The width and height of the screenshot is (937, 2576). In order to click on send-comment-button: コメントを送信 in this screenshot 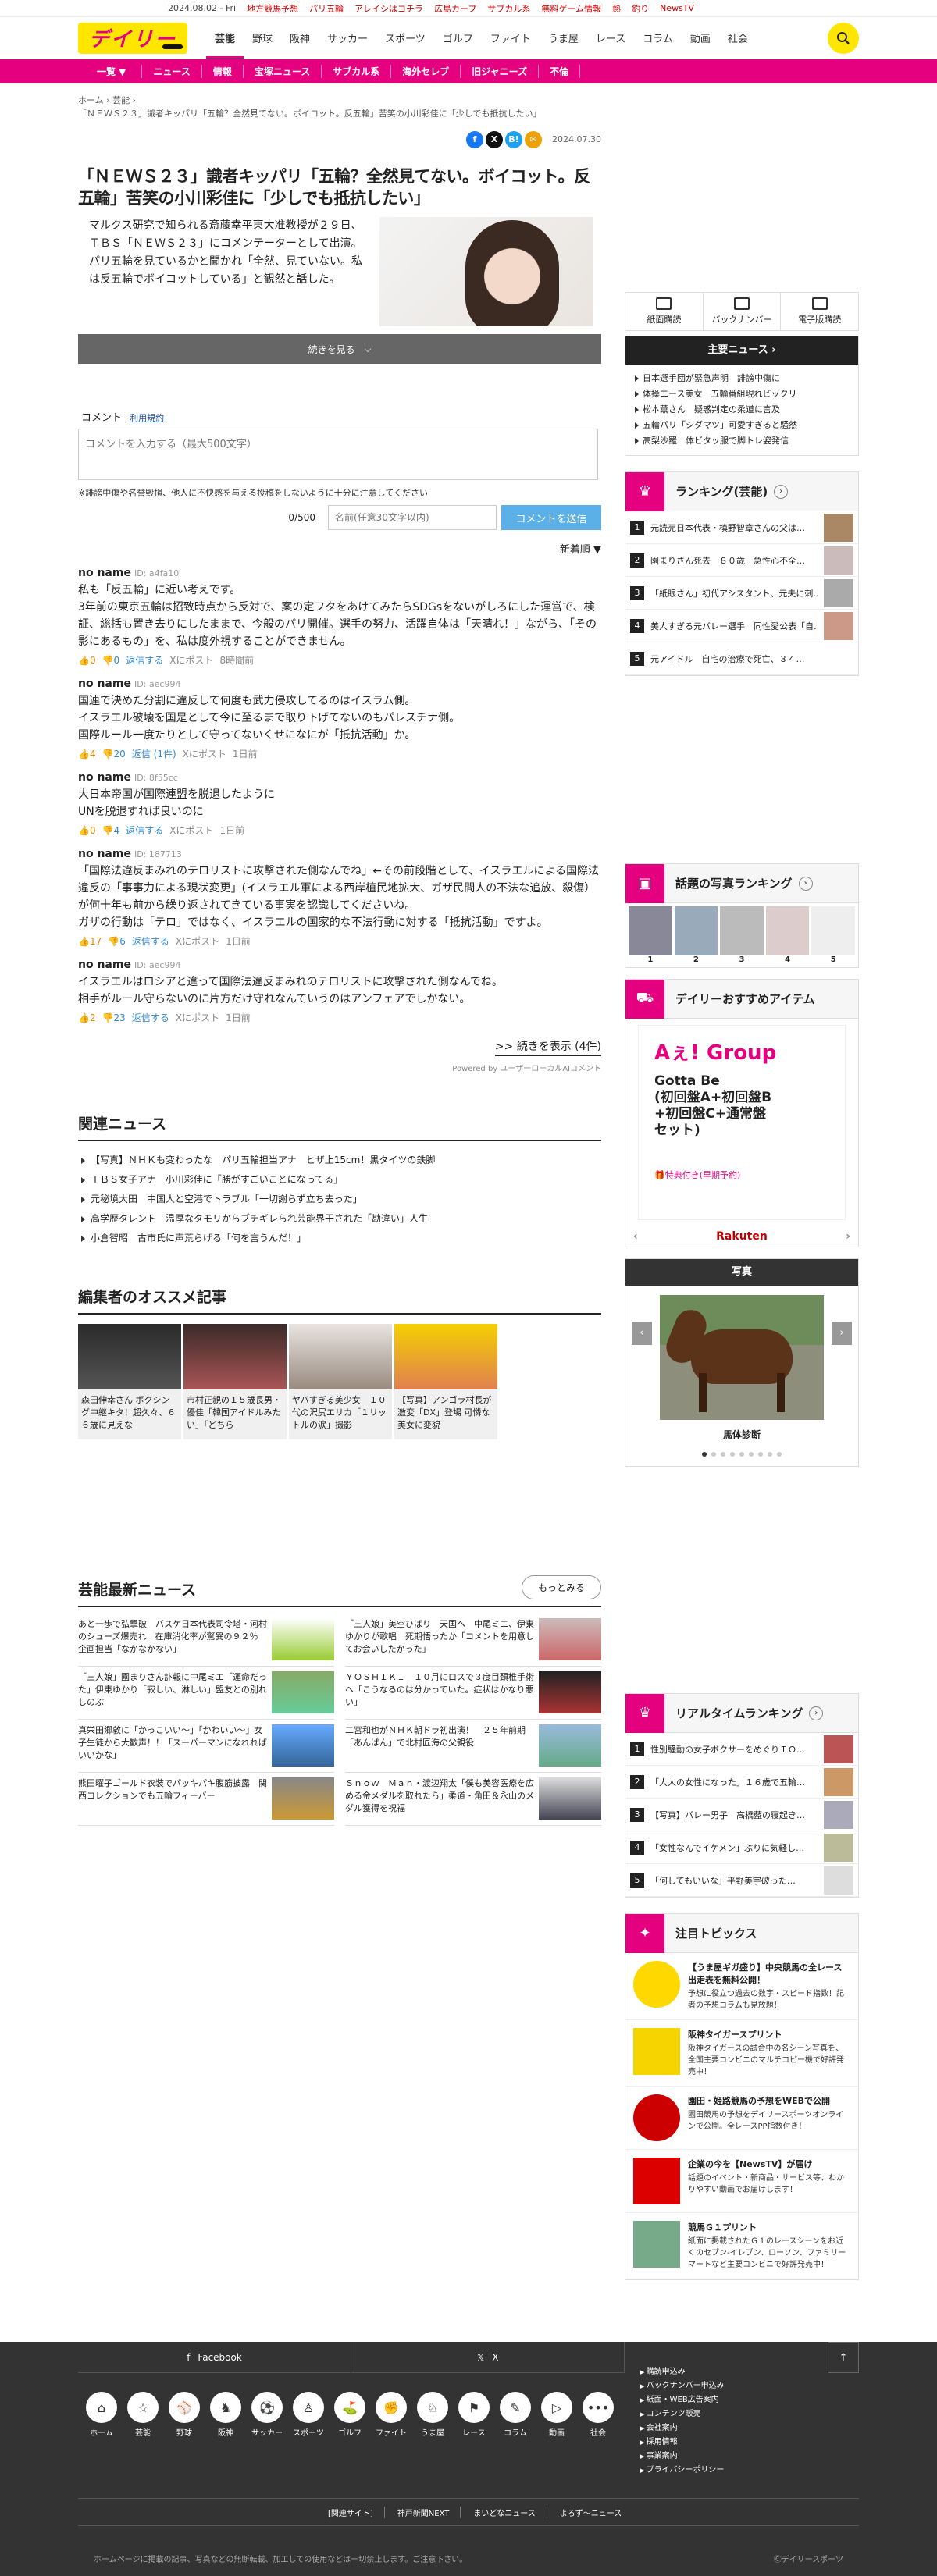, I will do `click(551, 517)`.